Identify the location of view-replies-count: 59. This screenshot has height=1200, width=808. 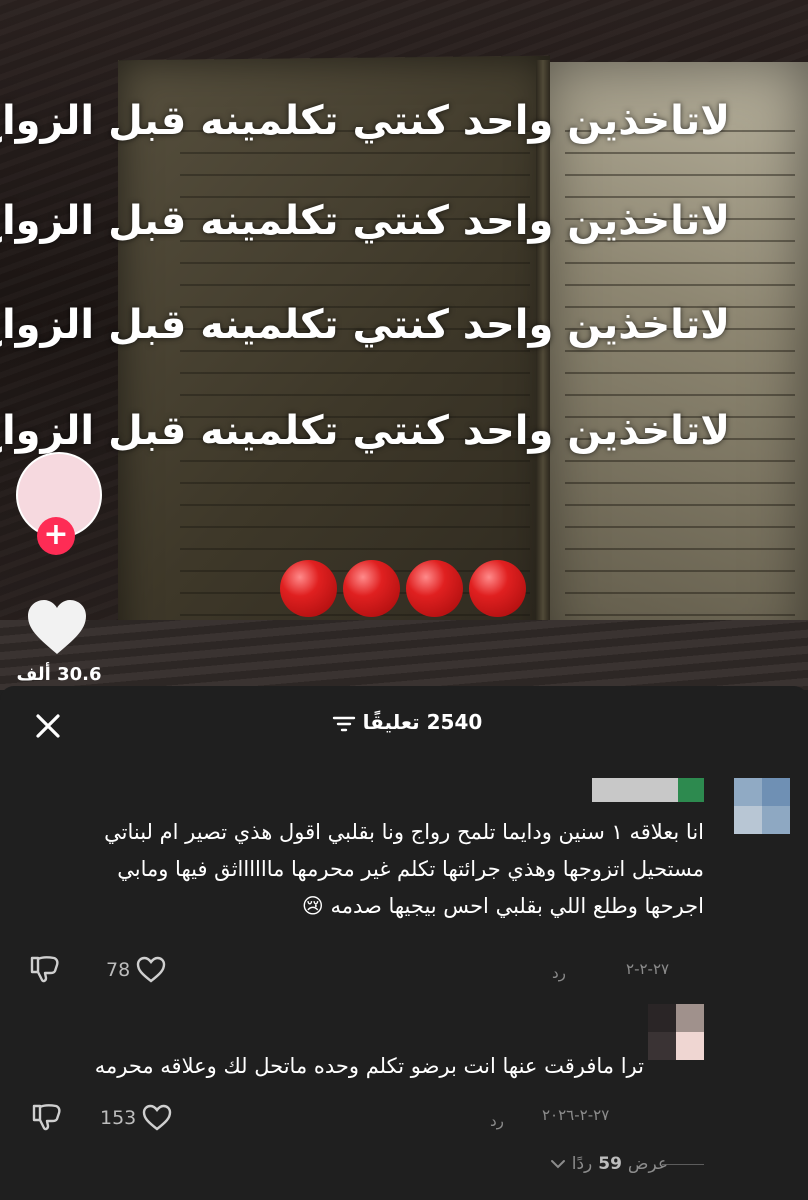
(610, 1164).